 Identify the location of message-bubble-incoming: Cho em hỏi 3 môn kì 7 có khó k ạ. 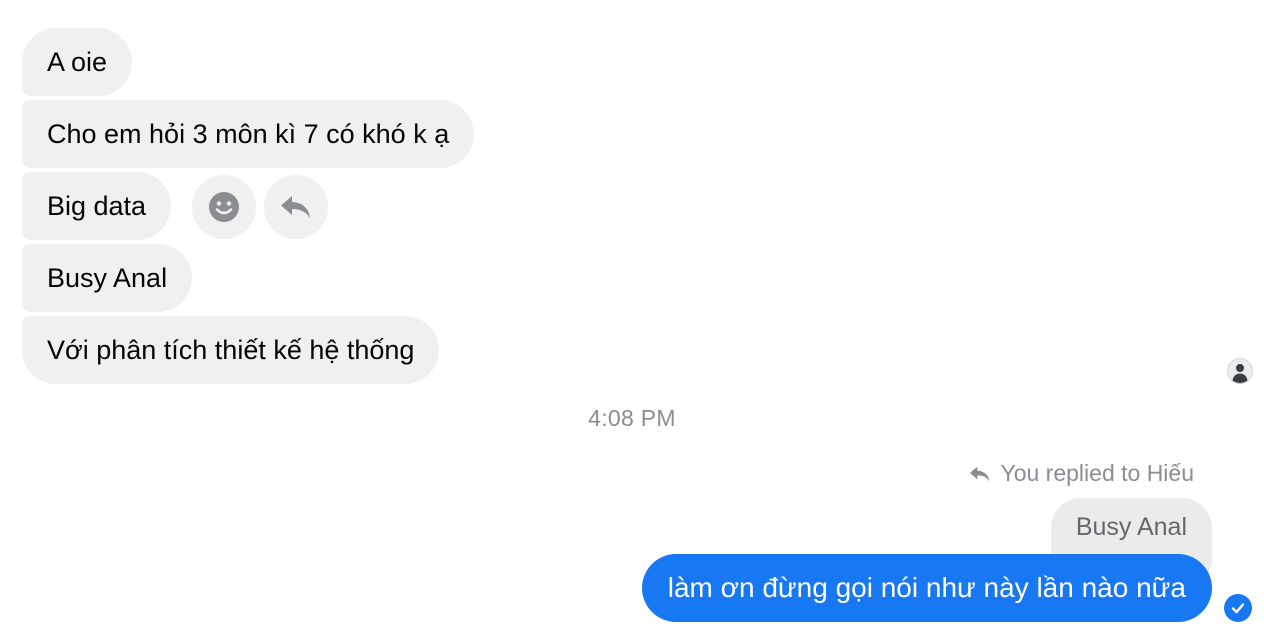
(248, 134).